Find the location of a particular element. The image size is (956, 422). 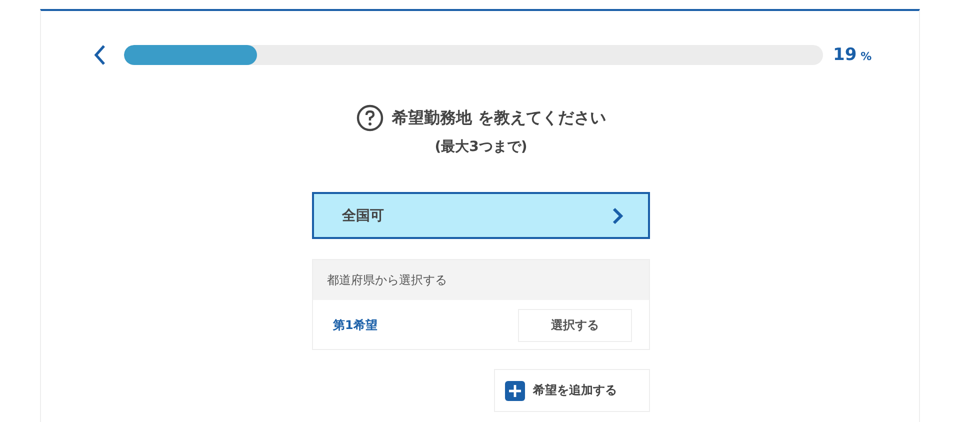

progress-value: 19 is located at coordinates (845, 55).